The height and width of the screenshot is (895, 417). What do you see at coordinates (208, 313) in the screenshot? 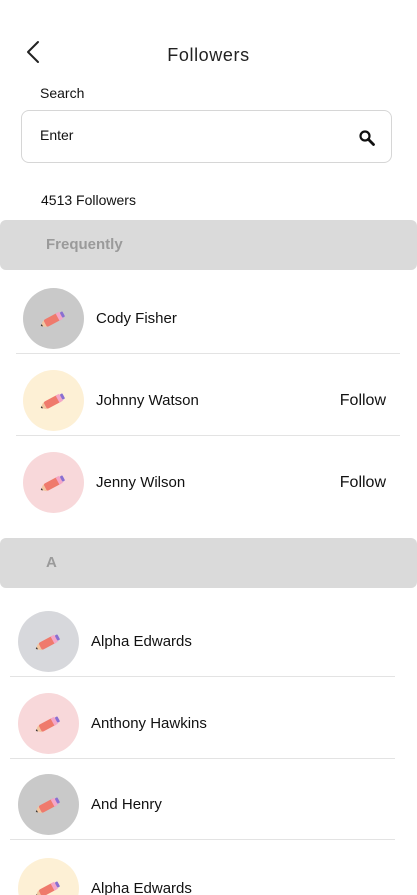
I see `list-item: Cody Fisher` at bounding box center [208, 313].